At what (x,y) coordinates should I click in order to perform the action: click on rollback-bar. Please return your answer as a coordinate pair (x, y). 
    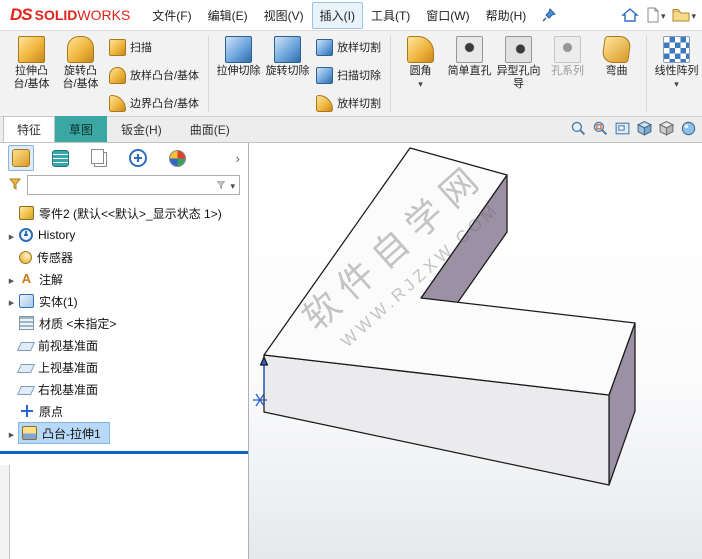
    Looking at the image, I should click on (124, 452).